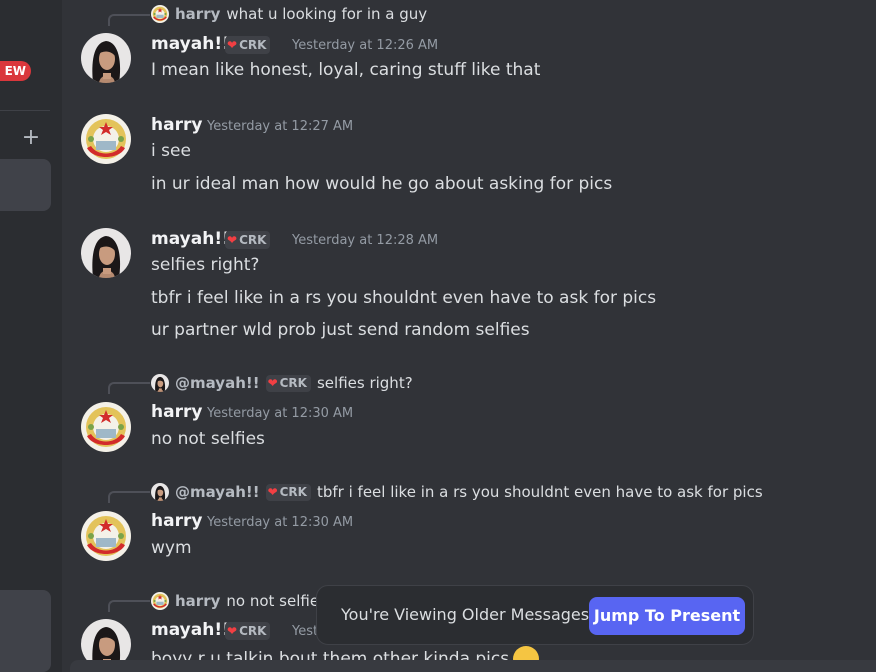 The height and width of the screenshot is (672, 876). Describe the element at coordinates (465, 614) in the screenshot. I see `older-messages-label: You're Viewing Older Messages` at that location.